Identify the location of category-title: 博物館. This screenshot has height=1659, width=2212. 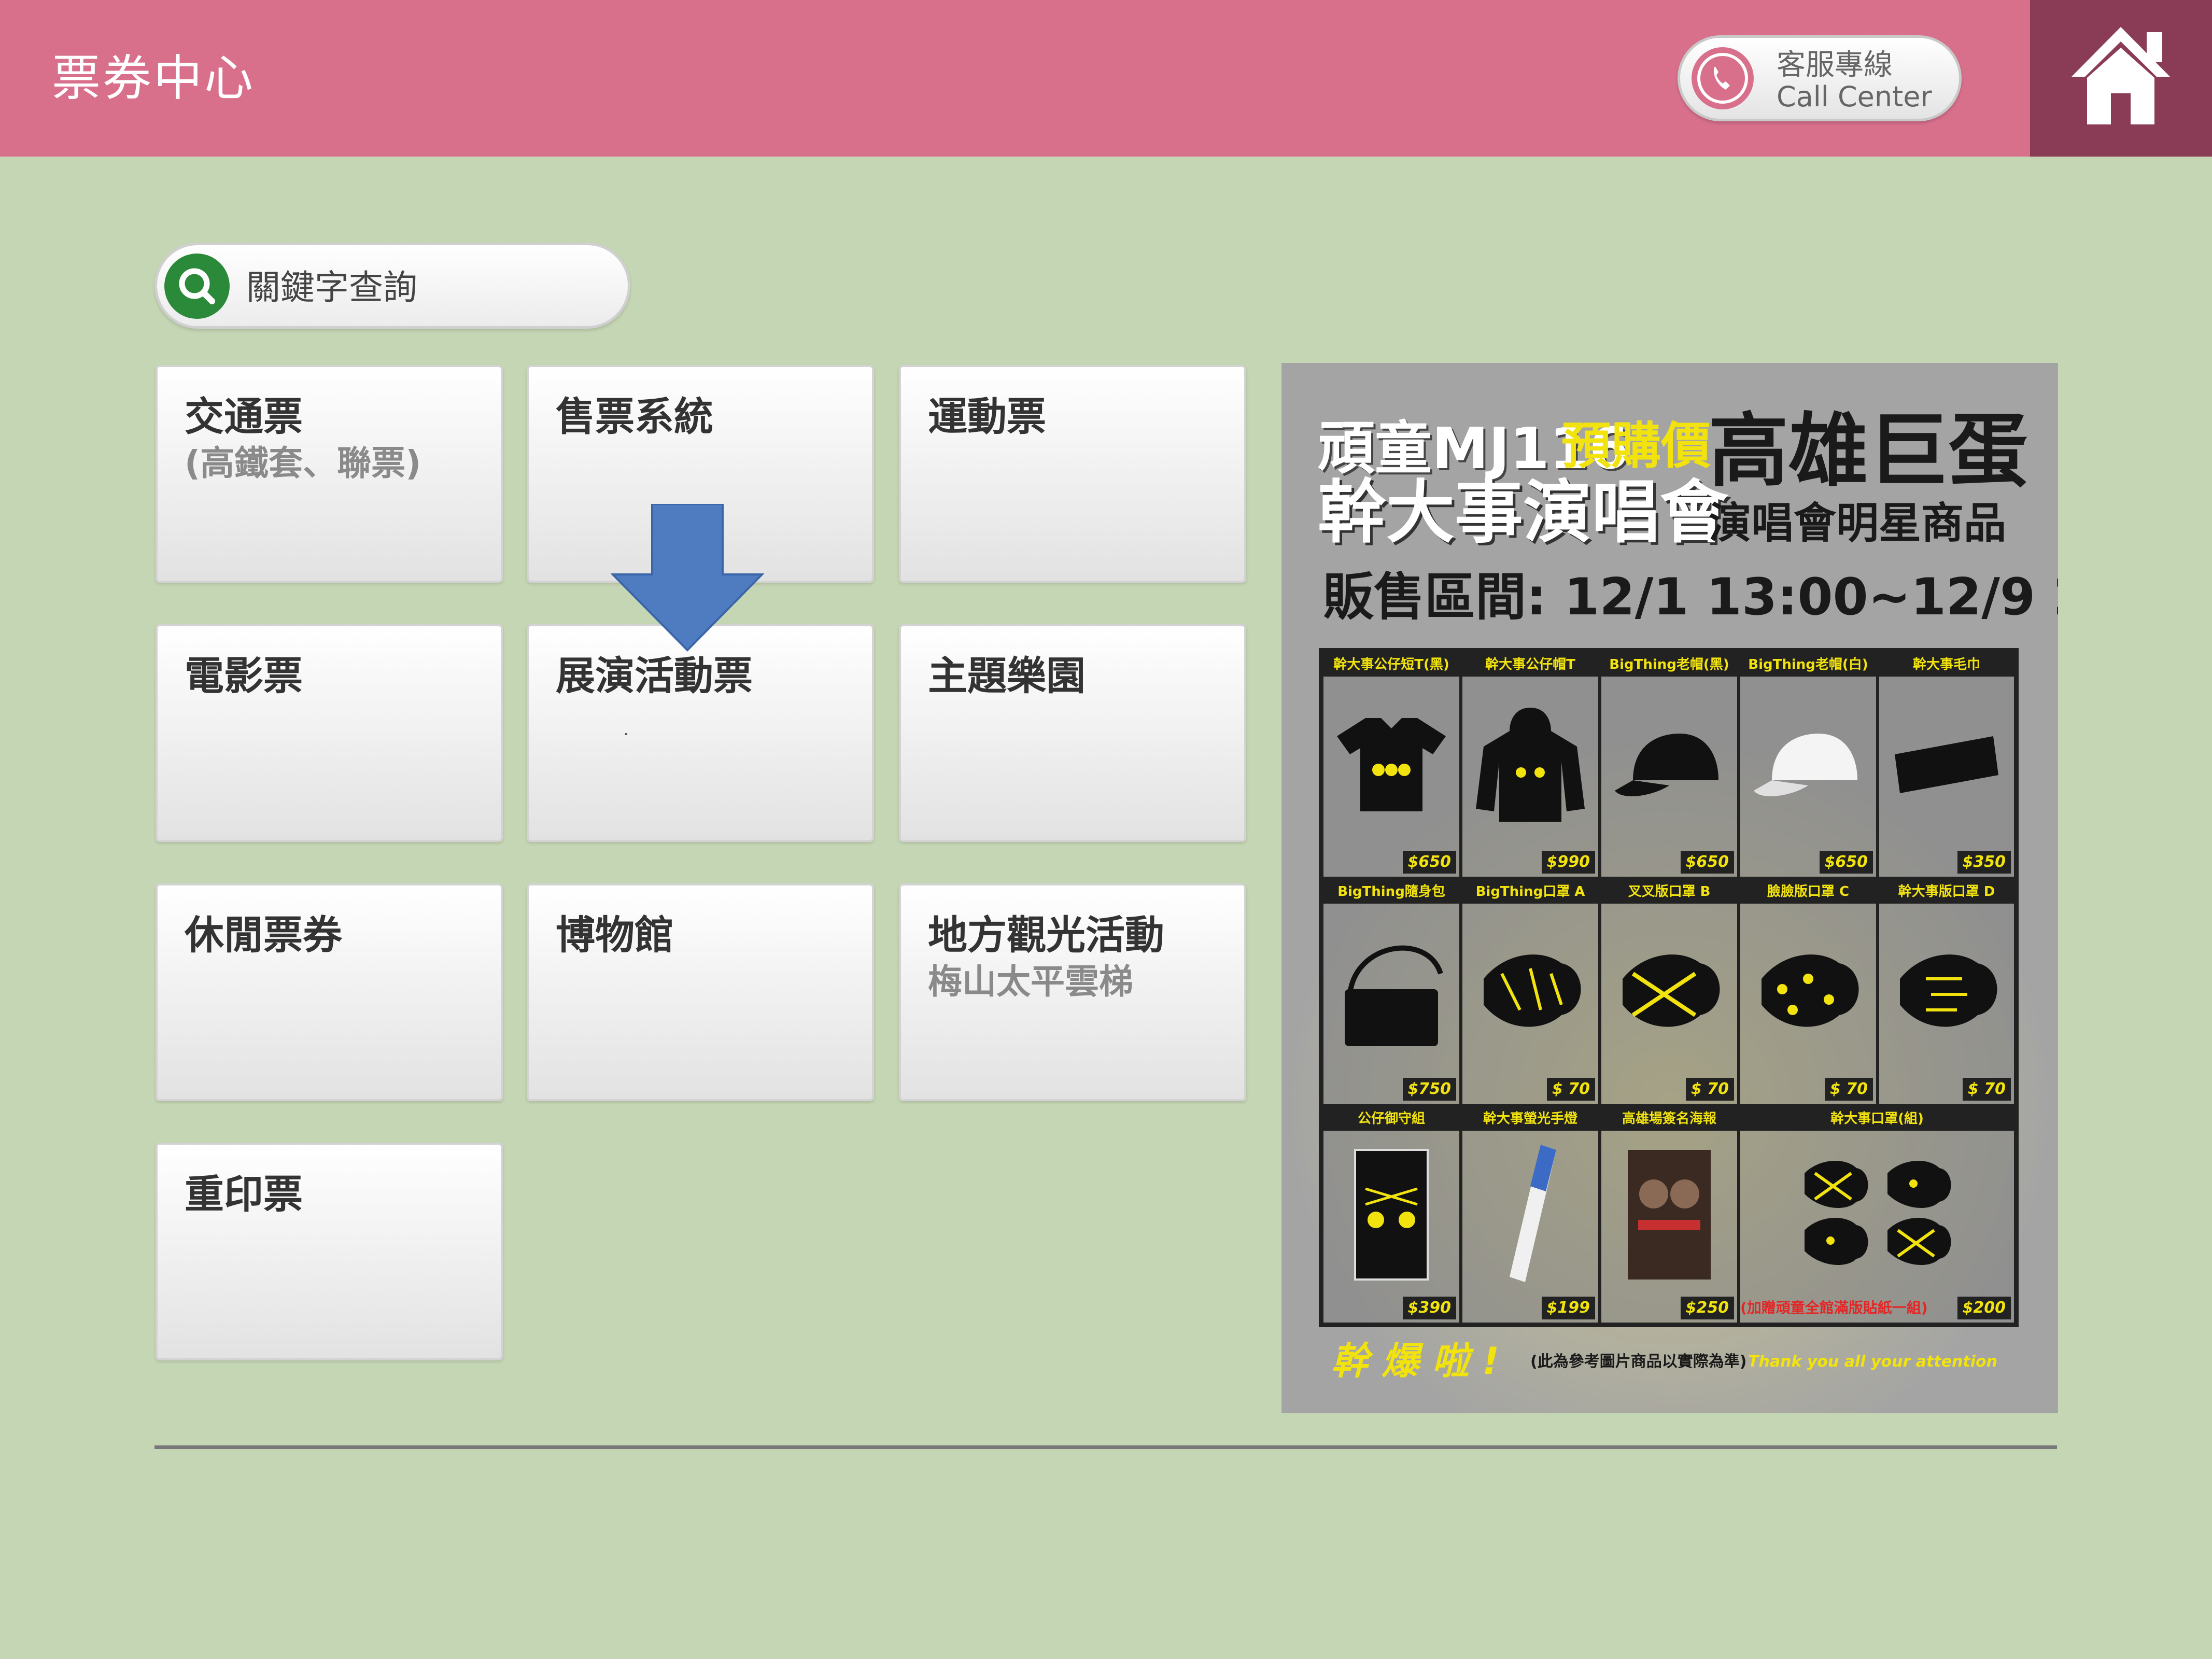
(615, 935).